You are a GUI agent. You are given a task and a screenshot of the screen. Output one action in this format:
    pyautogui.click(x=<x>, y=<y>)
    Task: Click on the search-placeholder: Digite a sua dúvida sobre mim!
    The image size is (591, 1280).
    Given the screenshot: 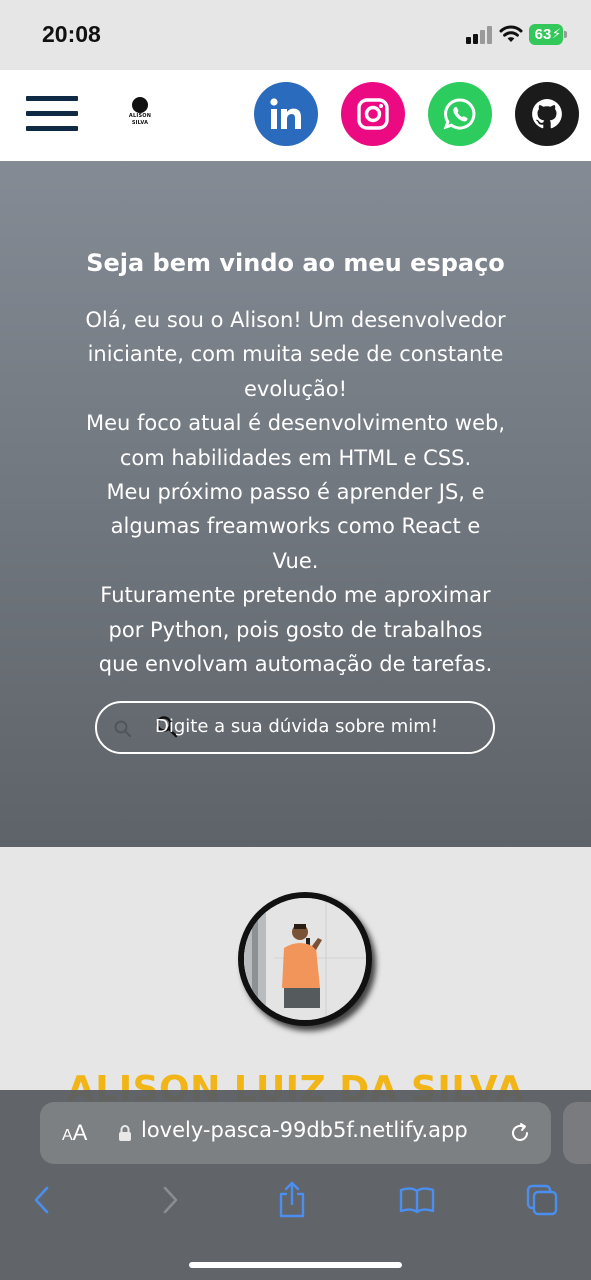 What is the action you would take?
    pyautogui.click(x=296, y=726)
    